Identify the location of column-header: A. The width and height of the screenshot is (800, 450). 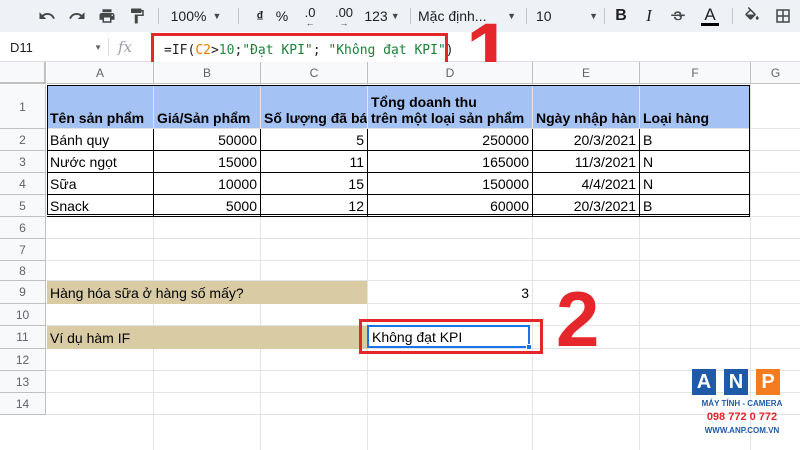
(100, 73).